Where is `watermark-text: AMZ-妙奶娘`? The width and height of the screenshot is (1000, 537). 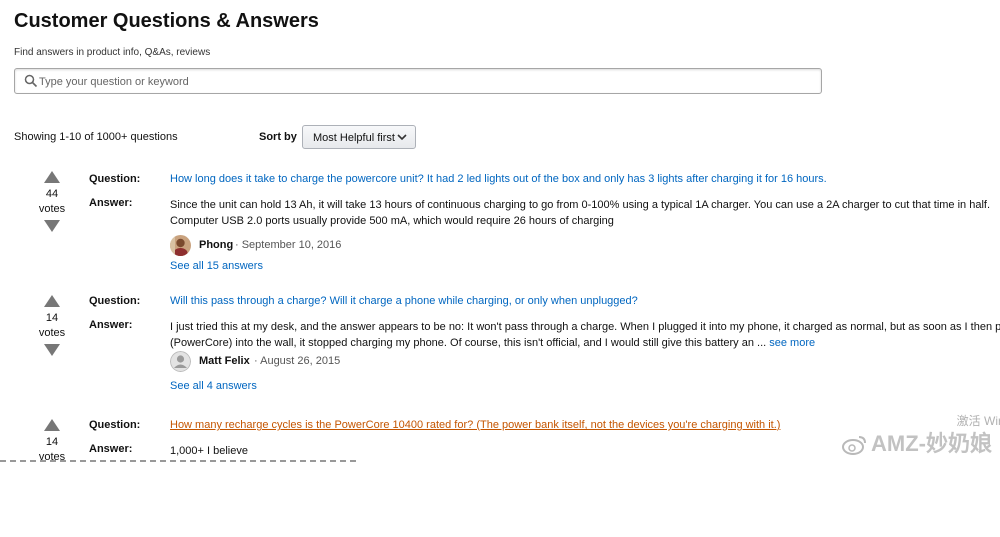 watermark-text: AMZ-妙奶娘 is located at coordinates (931, 443).